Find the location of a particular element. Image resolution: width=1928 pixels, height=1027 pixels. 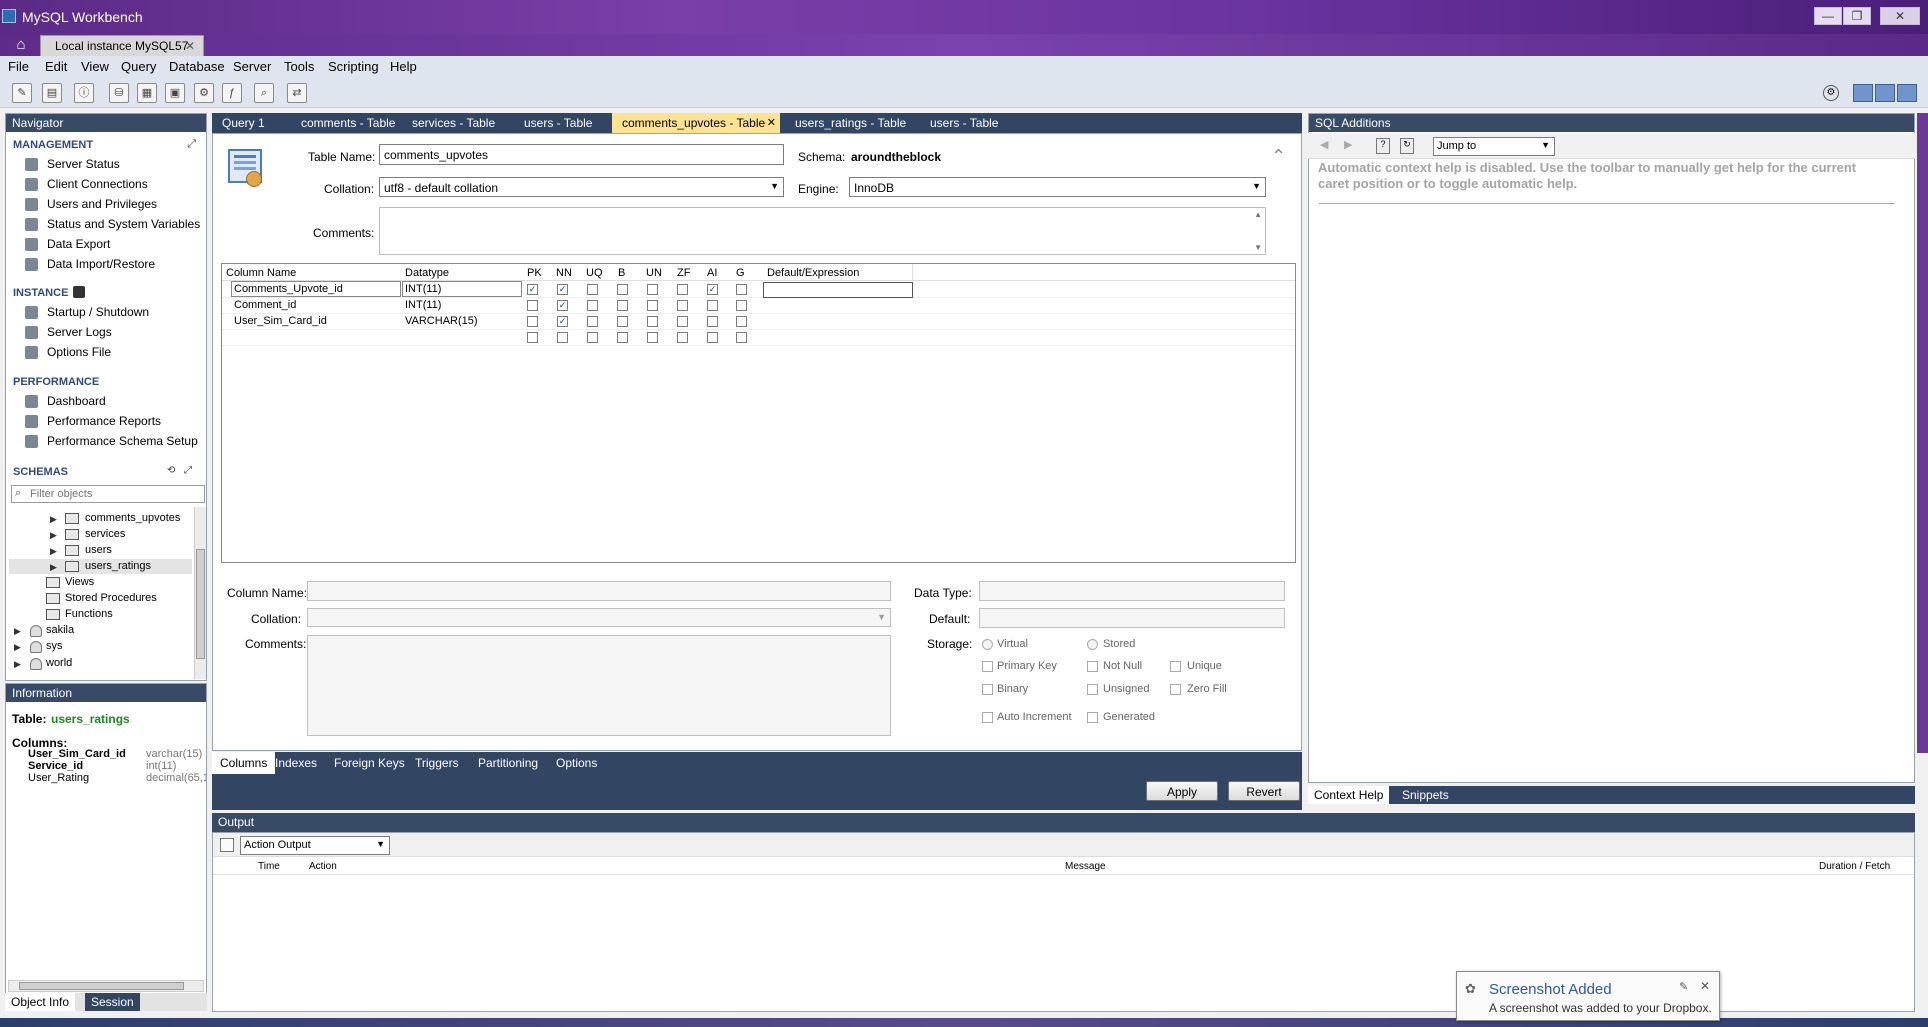

copy-output-icon is located at coordinates (227, 845).